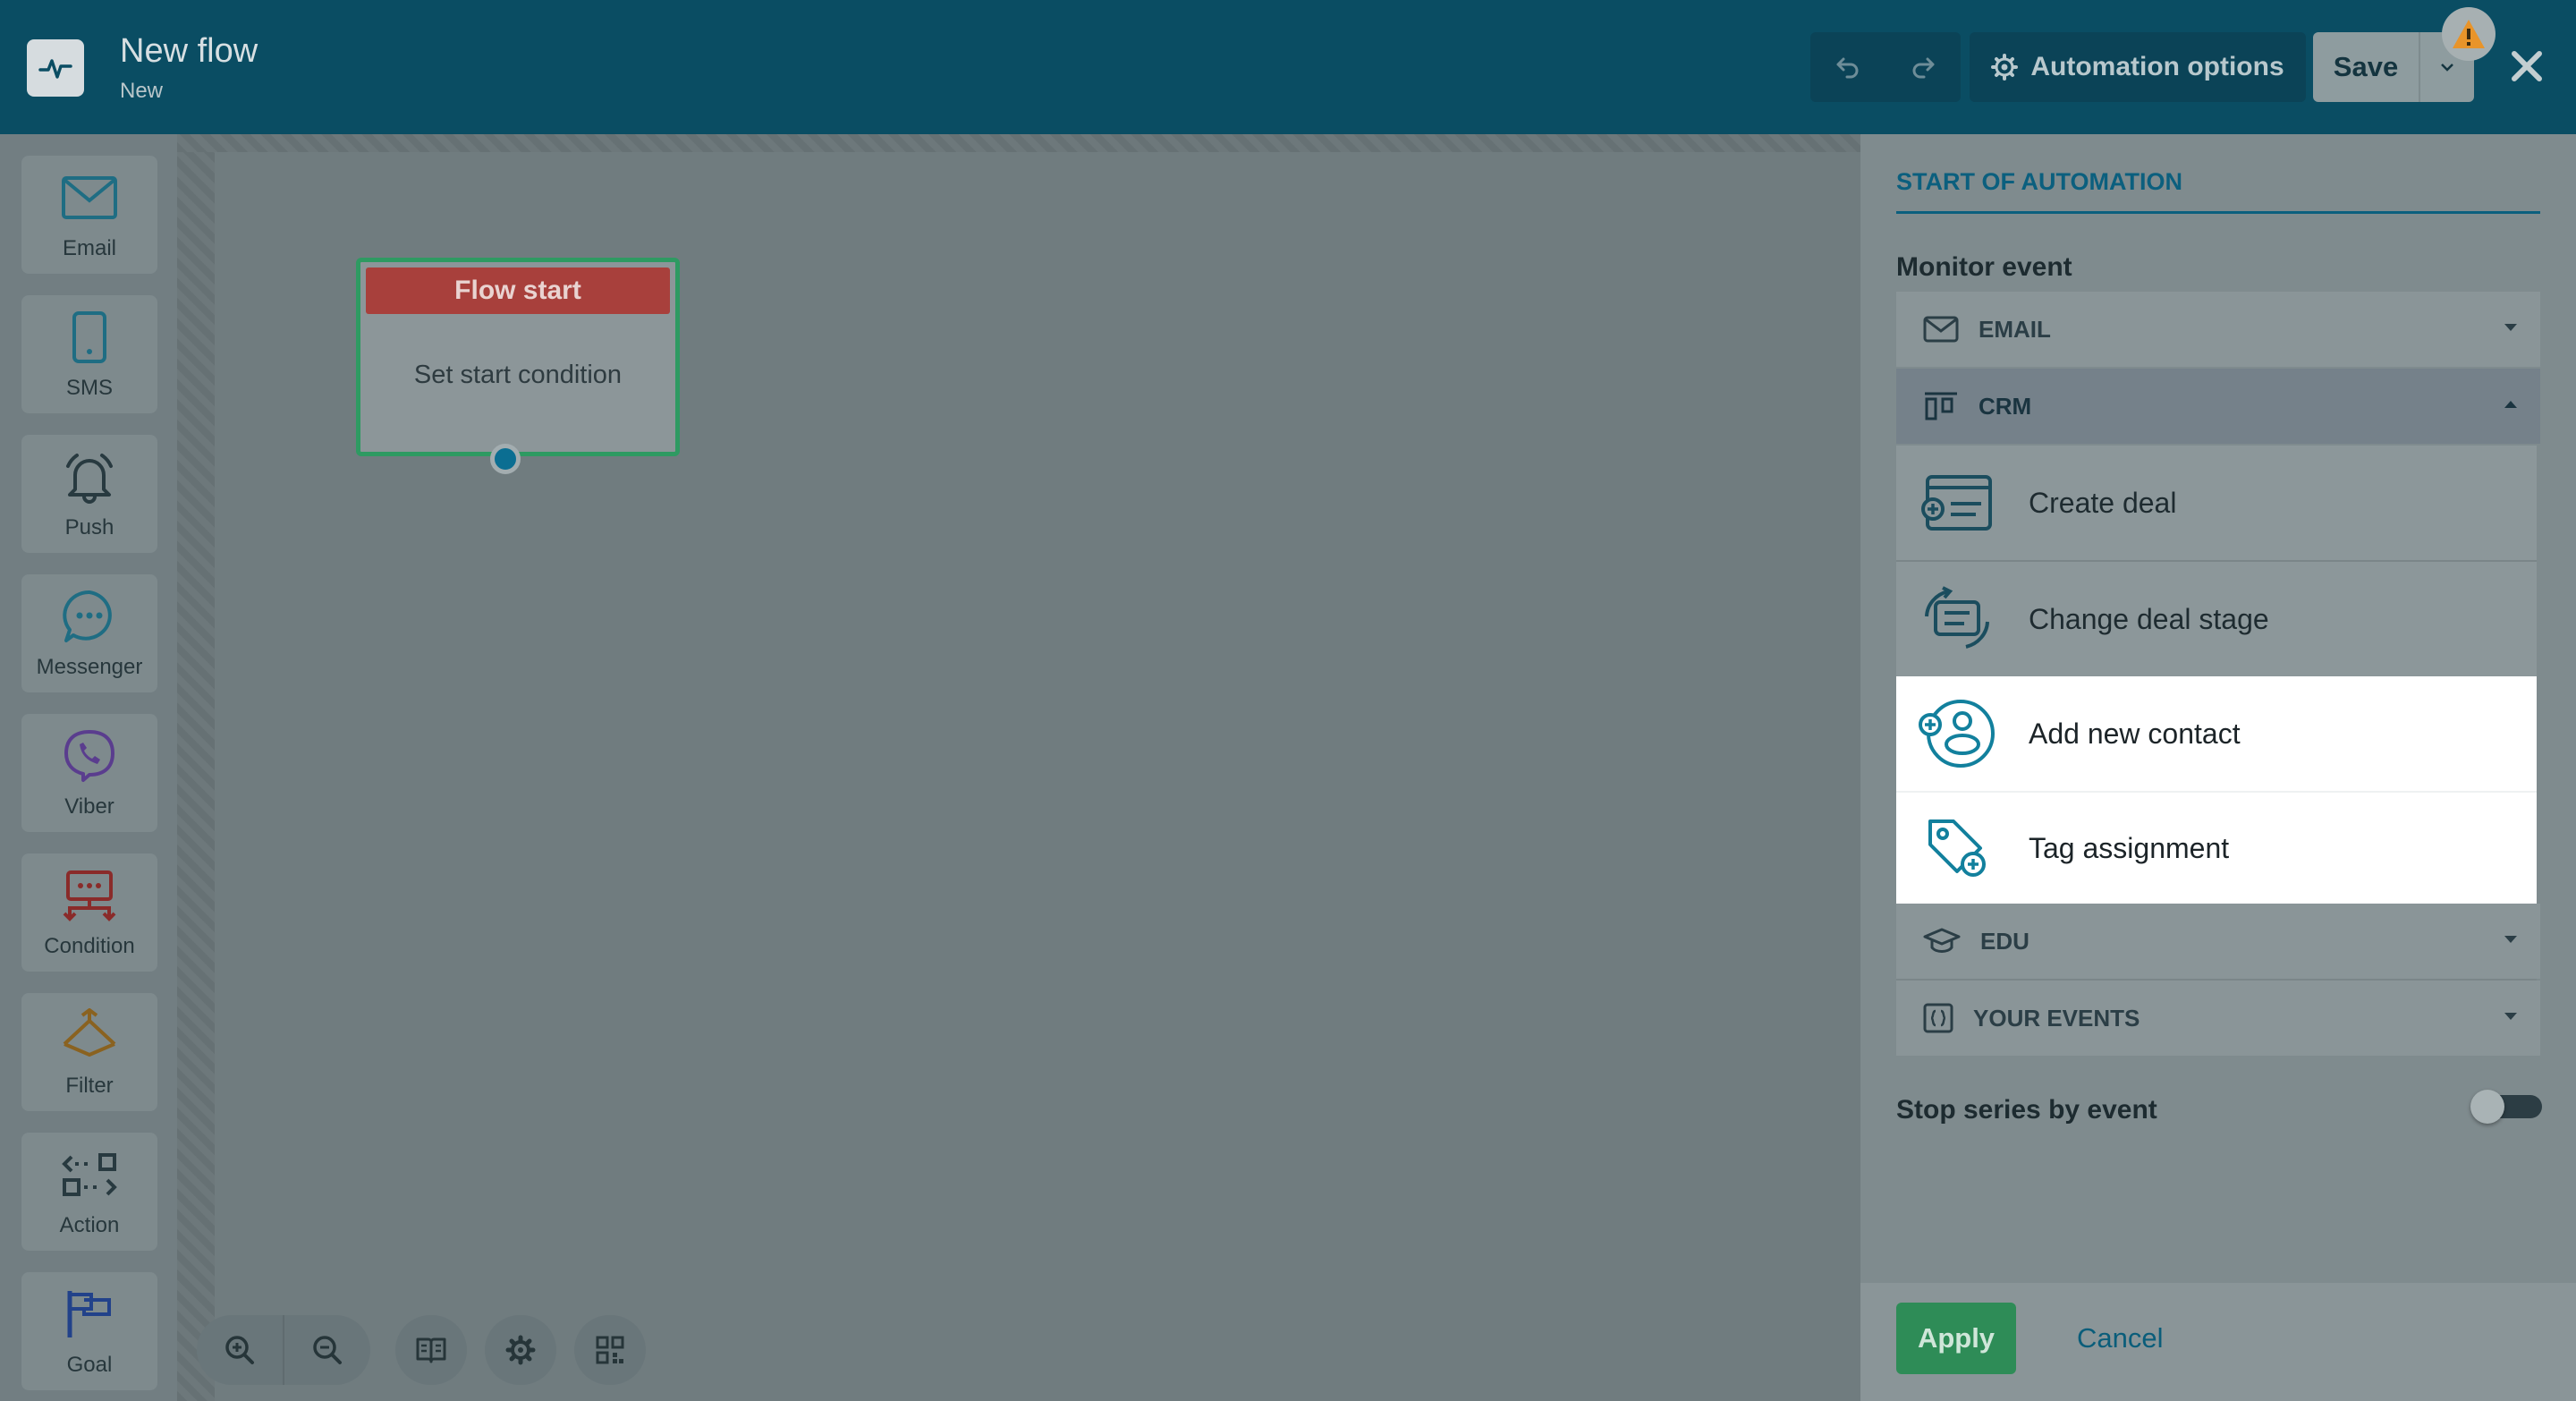 This screenshot has height=1401, width=2576. I want to click on tool-email: Email, so click(89, 215).